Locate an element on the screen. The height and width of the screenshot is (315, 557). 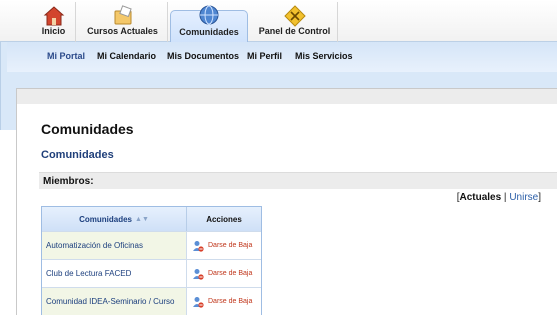
column-header-label: Comunidades is located at coordinates (106, 219).